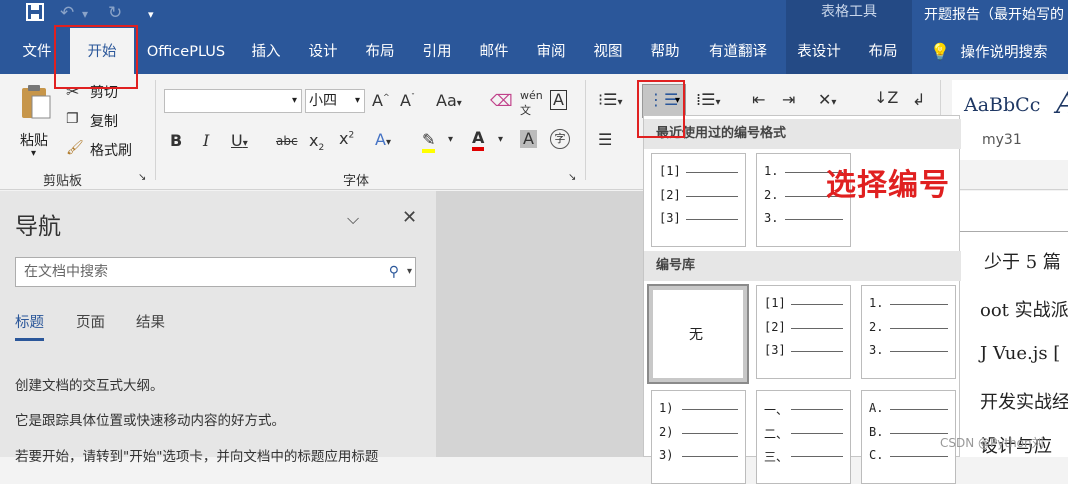 Image resolution: width=1068 pixels, height=484 pixels. I want to click on clipboard-launcher-icon: ↘, so click(142, 177).